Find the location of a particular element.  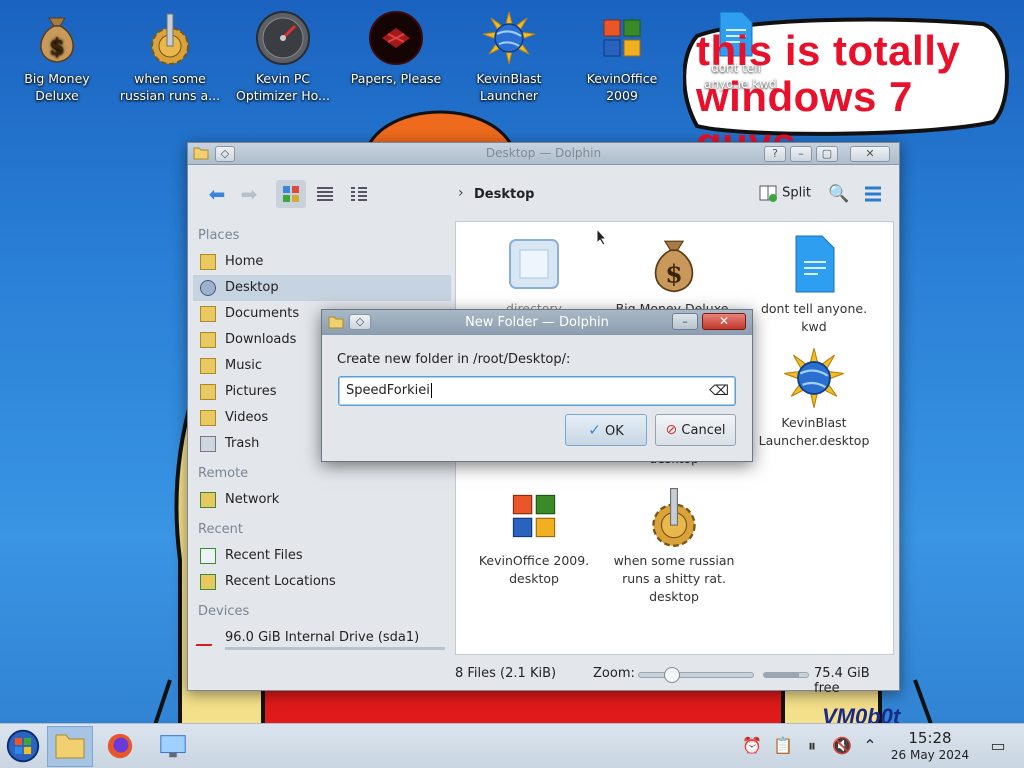

sidebar-item-label: Home is located at coordinates (244, 261).